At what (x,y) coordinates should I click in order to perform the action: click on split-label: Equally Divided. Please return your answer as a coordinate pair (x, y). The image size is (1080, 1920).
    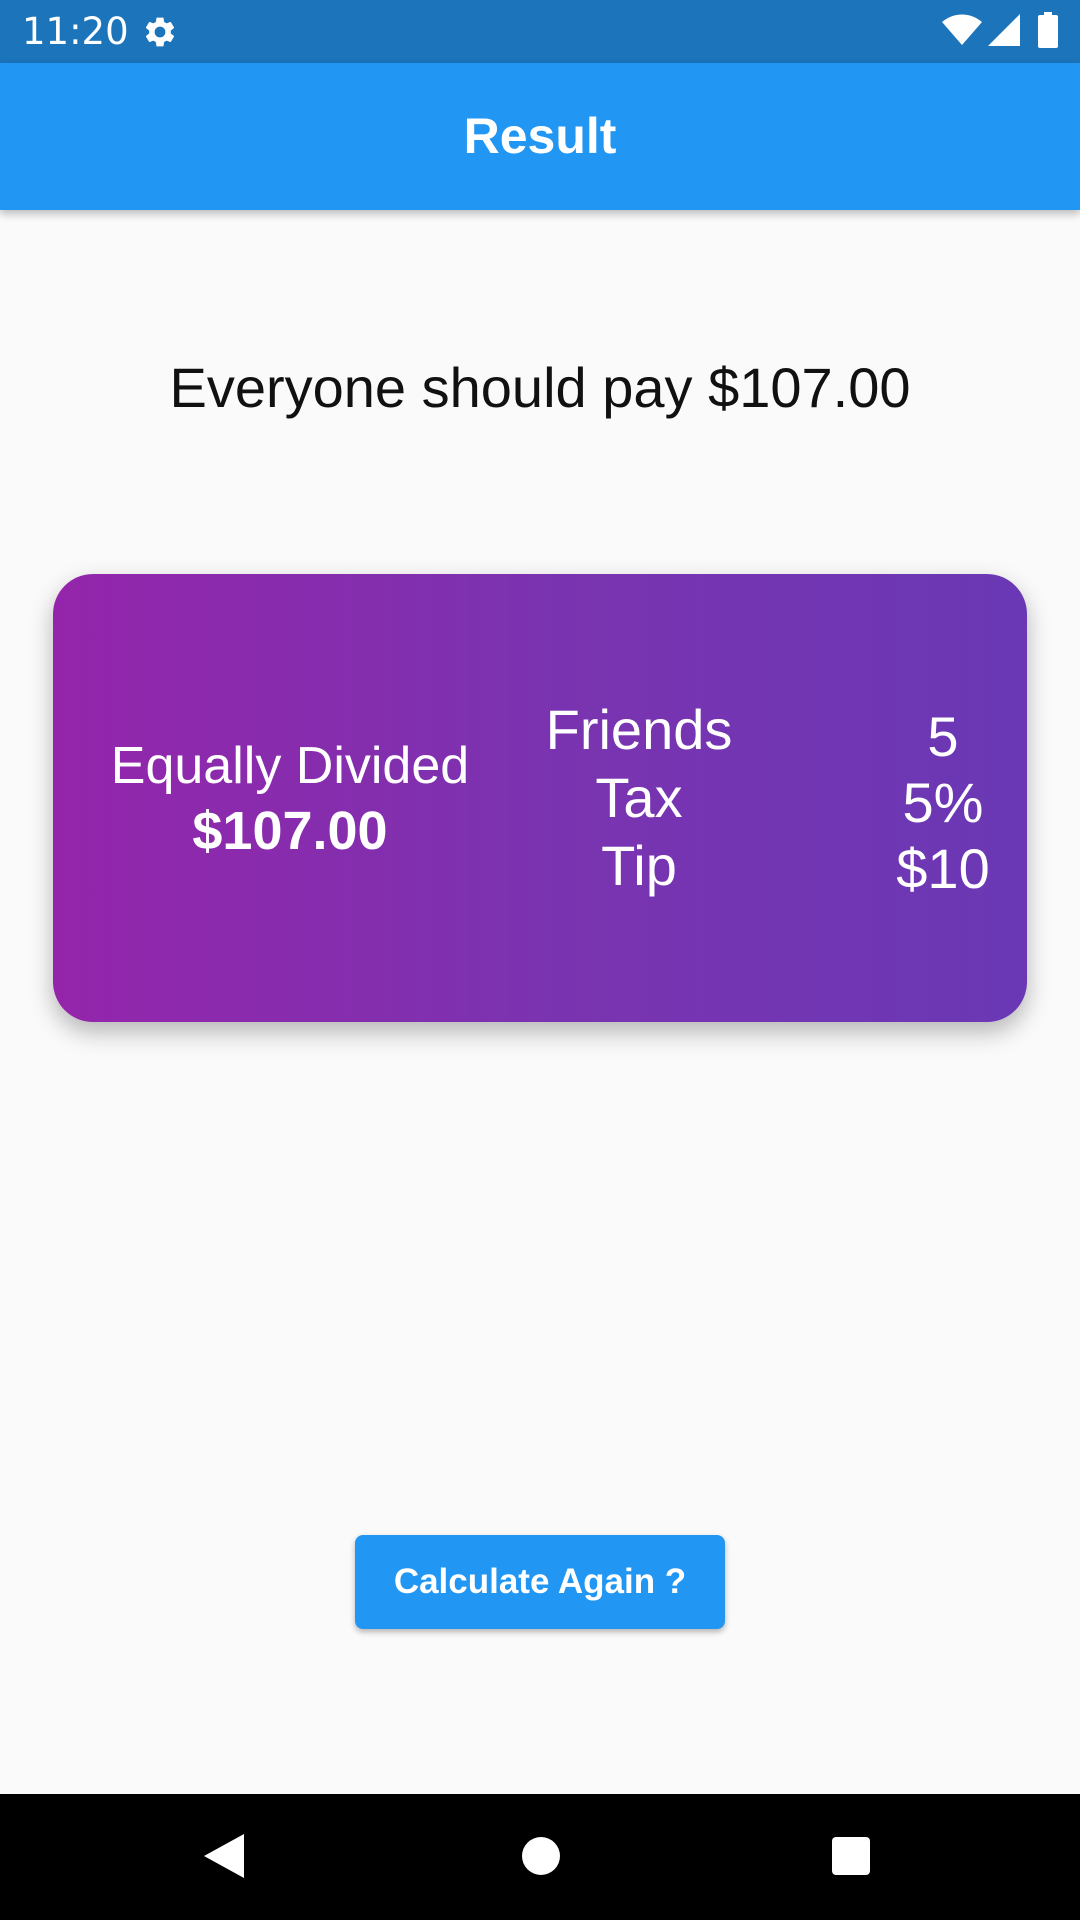
    Looking at the image, I should click on (290, 766).